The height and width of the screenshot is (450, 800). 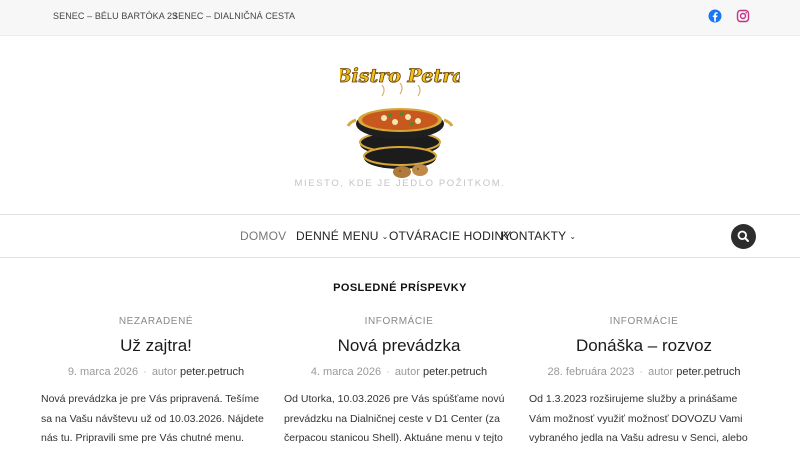 I want to click on facebook-icon, so click(x=715, y=16).